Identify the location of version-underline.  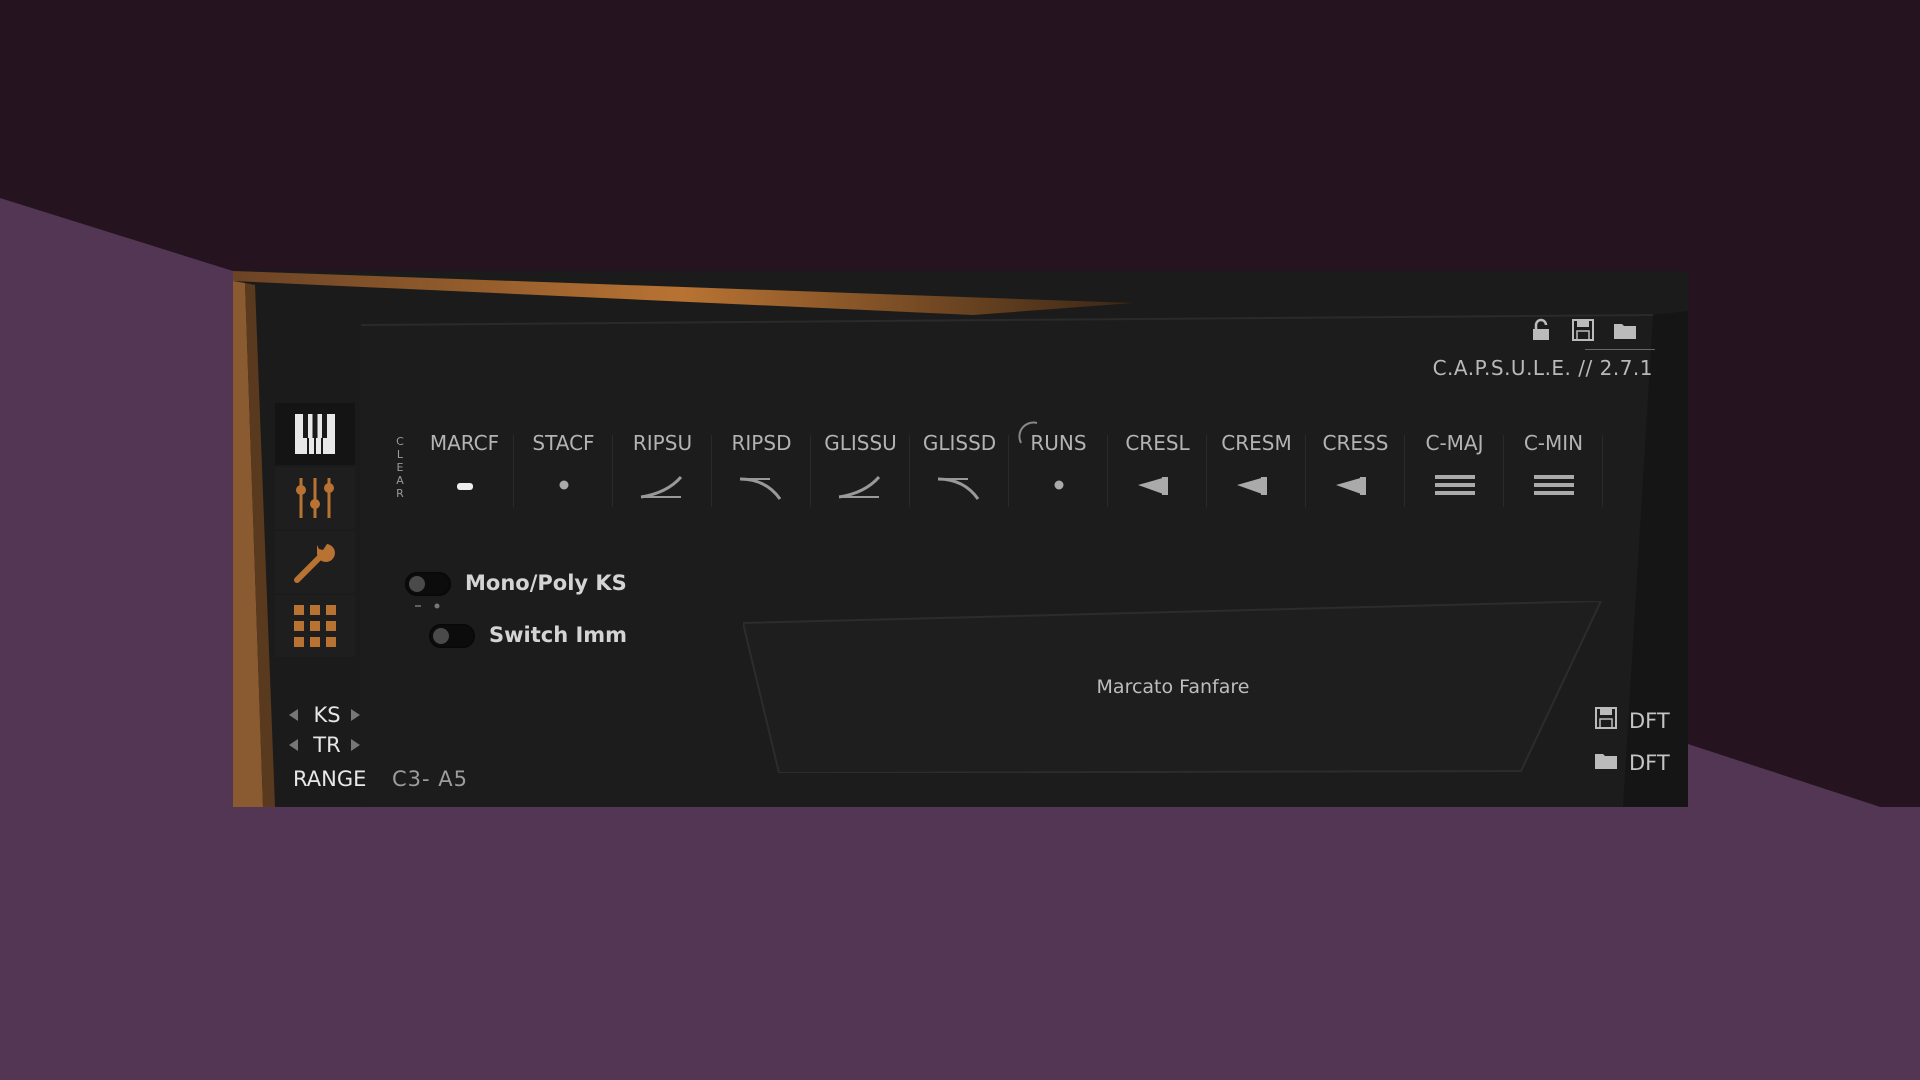
(1620, 349).